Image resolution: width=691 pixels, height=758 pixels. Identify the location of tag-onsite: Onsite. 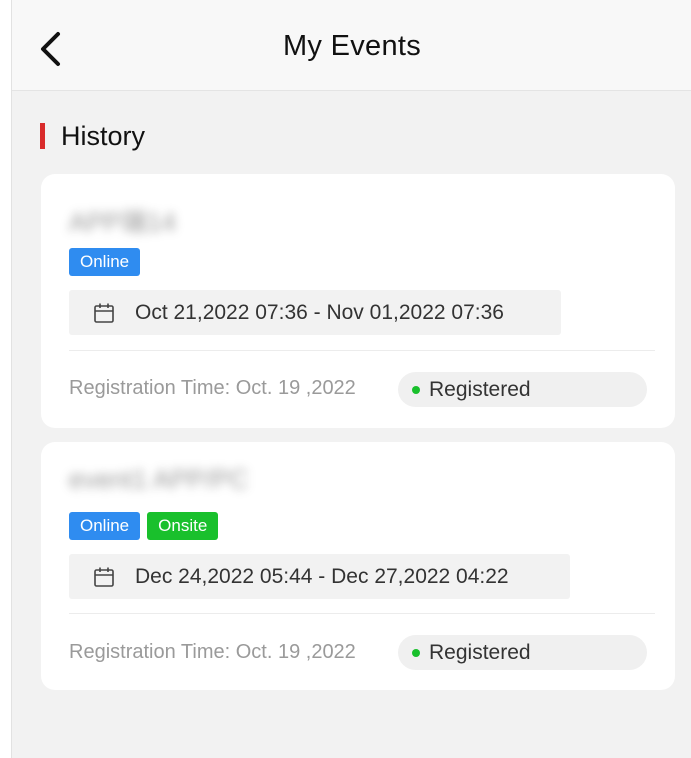
(183, 526).